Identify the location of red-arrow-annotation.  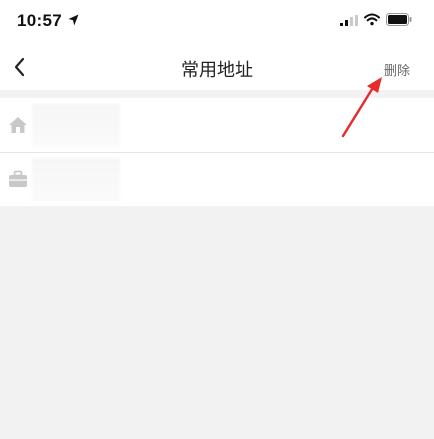
(361, 107).